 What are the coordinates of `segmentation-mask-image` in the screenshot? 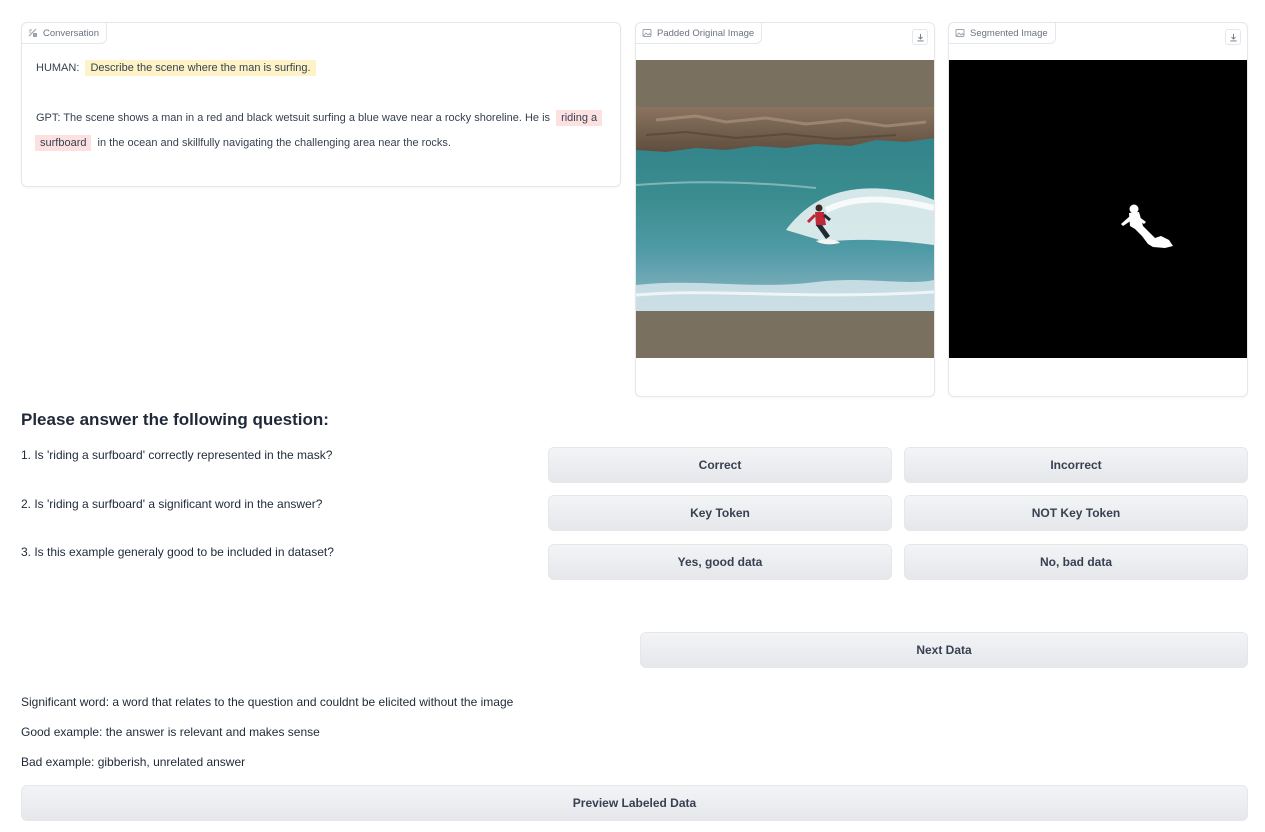 It's located at (1098, 209).